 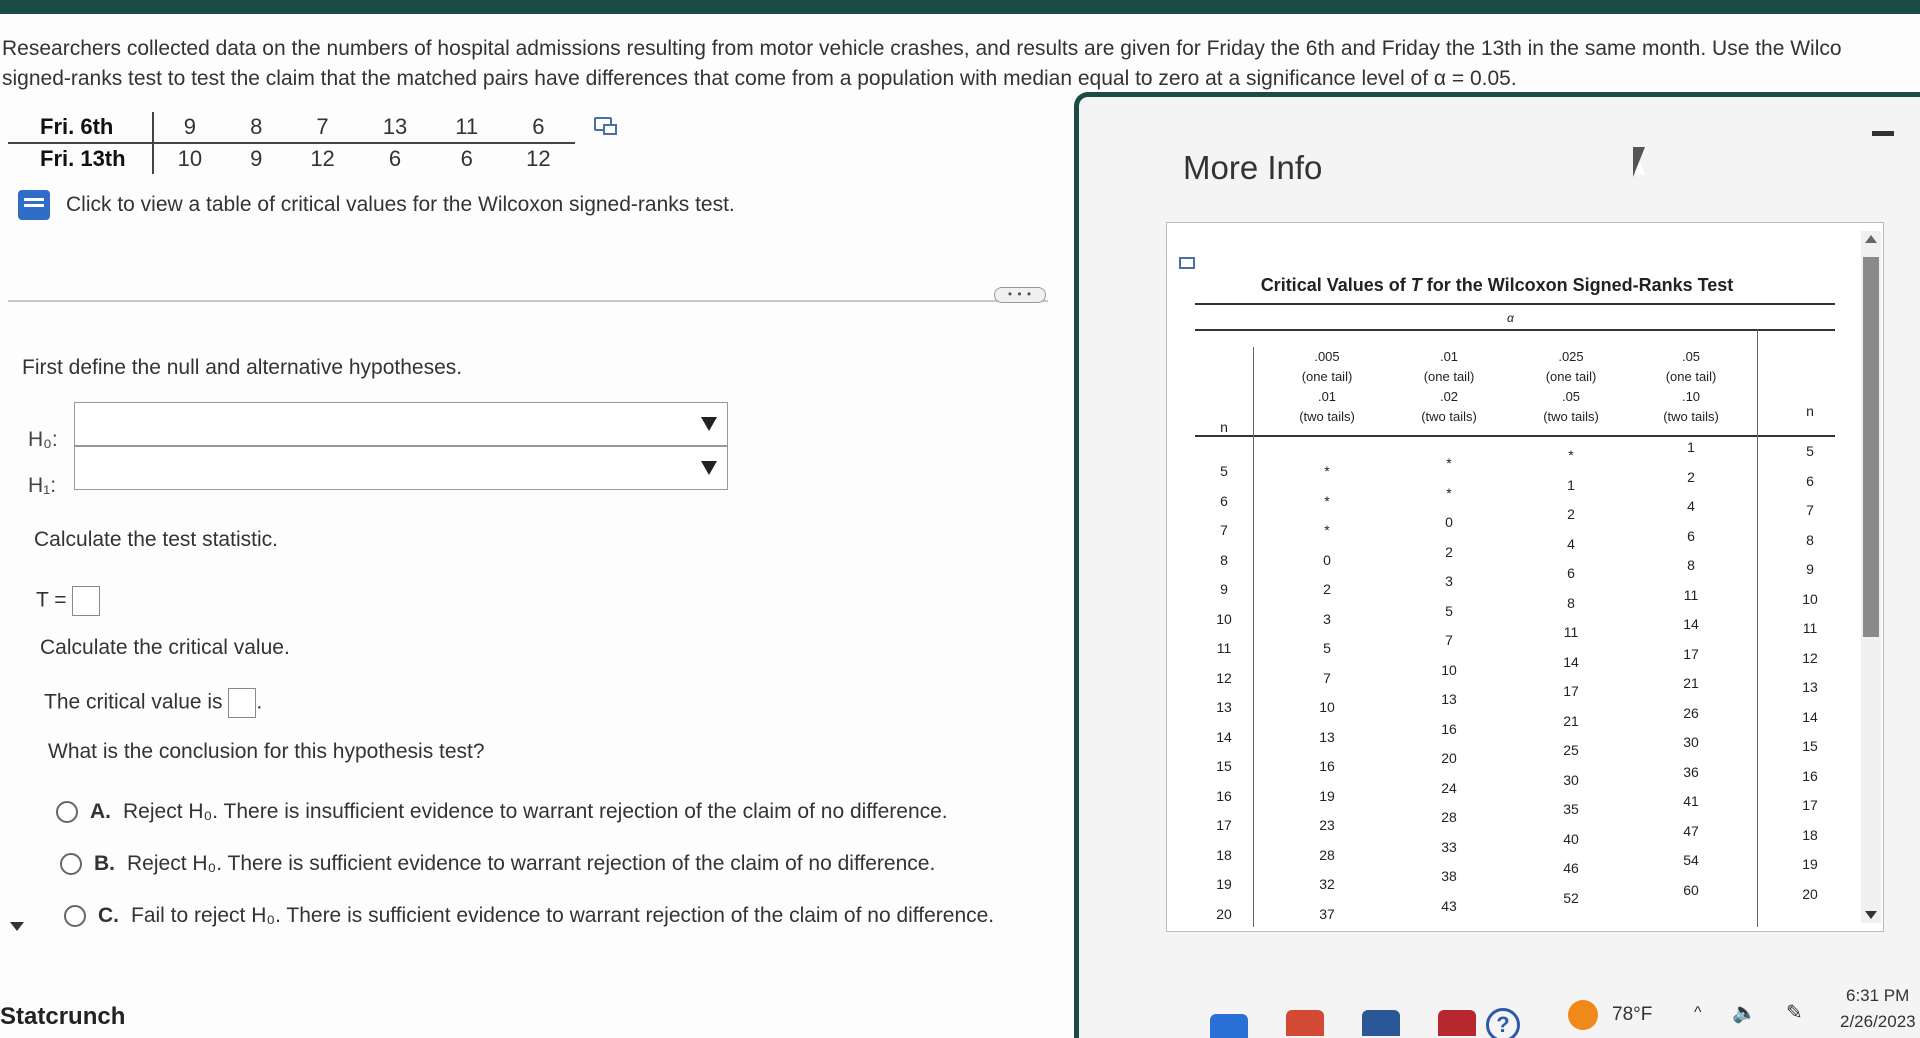 I want to click on n-value: 19, so click(x=1224, y=884).